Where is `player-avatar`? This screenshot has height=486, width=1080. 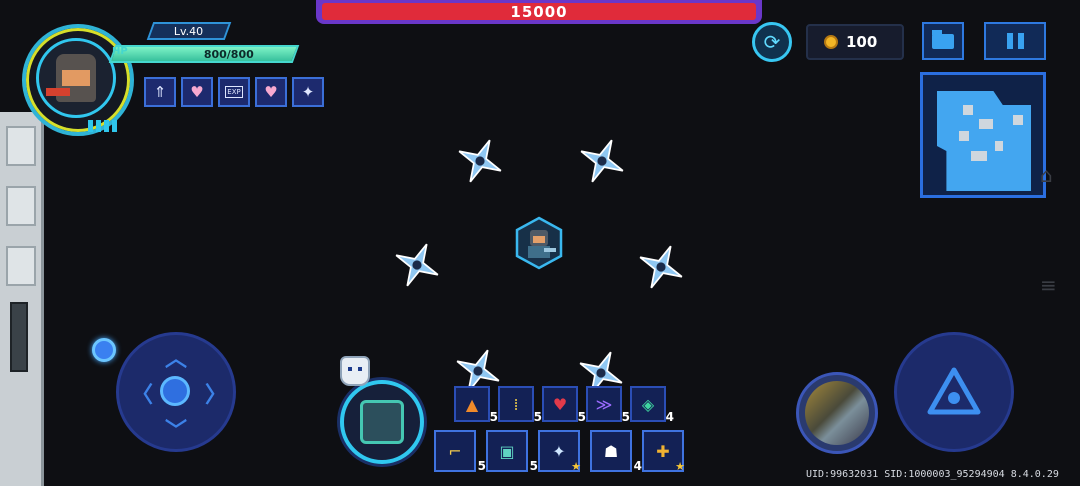
player-avatar is located at coordinates (76, 78).